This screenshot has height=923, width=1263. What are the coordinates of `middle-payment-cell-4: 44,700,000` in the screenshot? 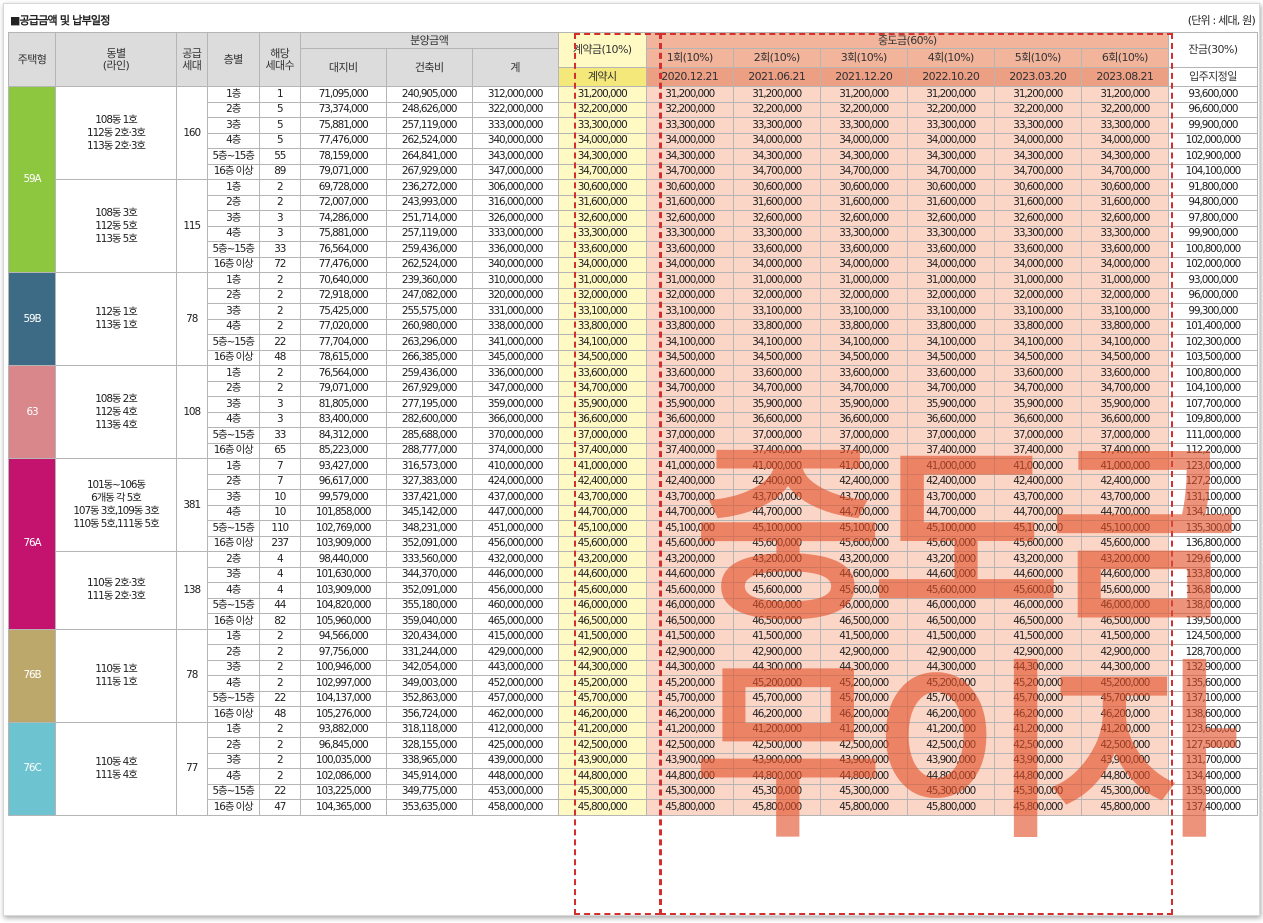 It's located at (950, 512).